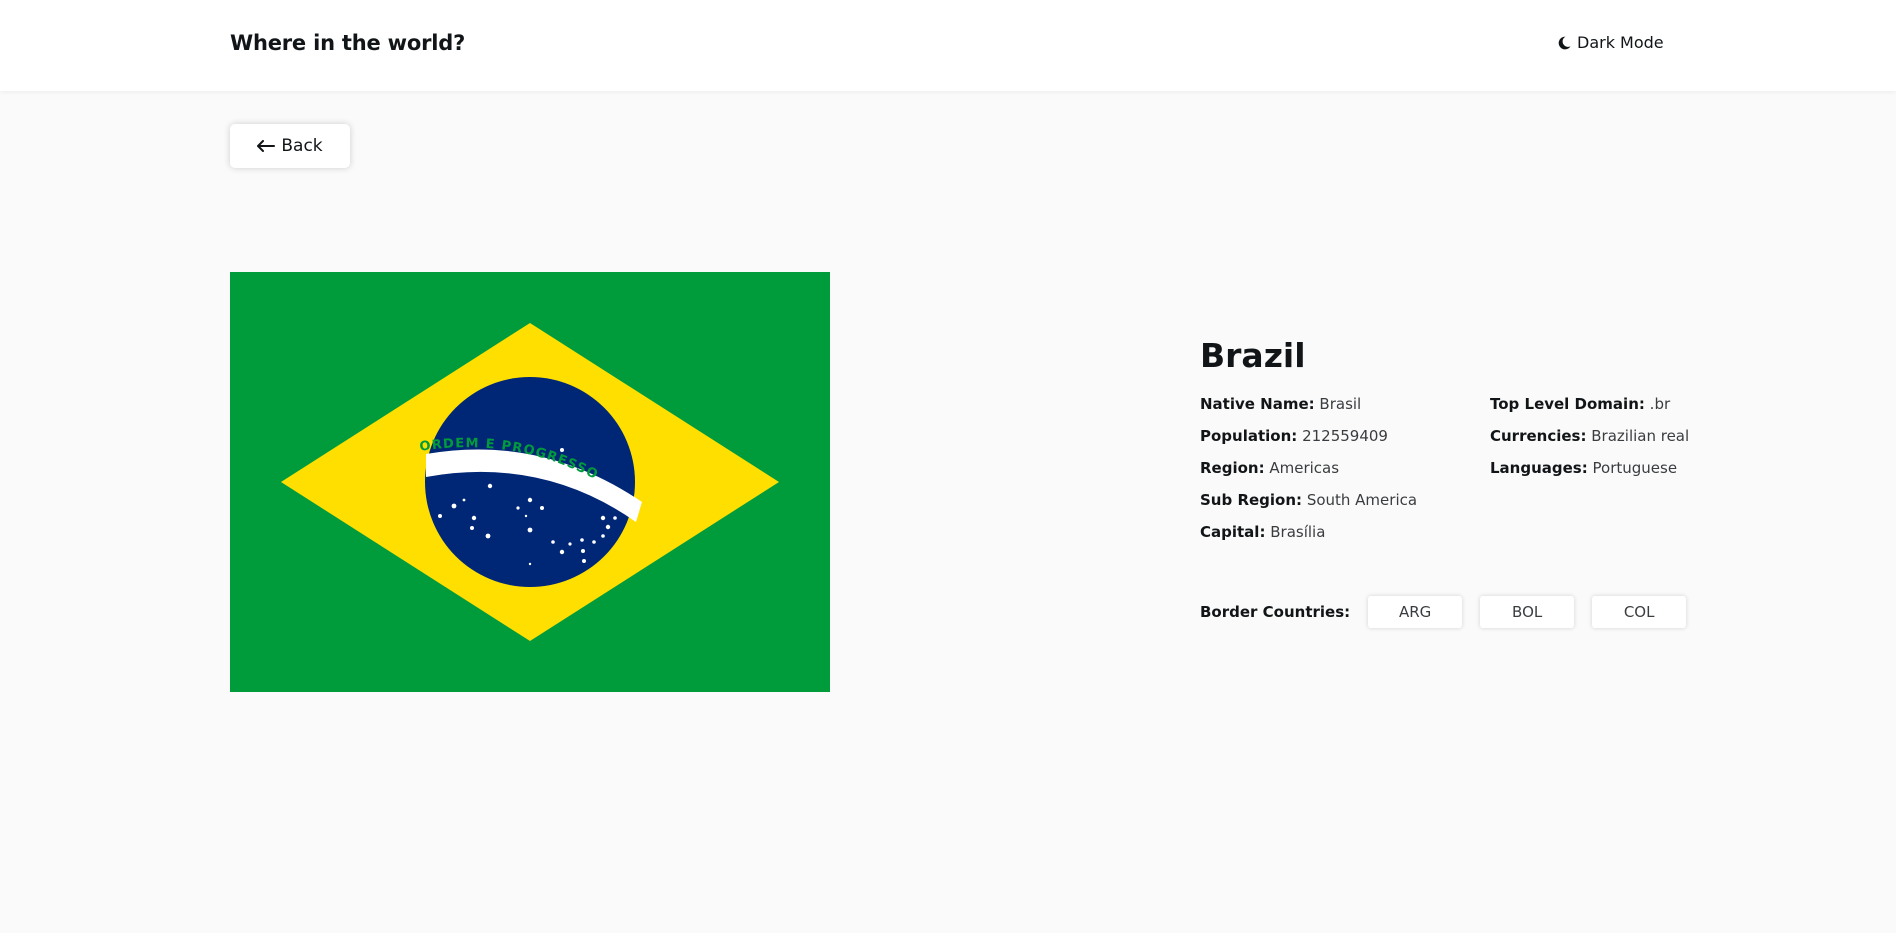 This screenshot has height=933, width=1896. Describe the element at coordinates (1640, 436) in the screenshot. I see `currencies-value: Brazilian real` at that location.